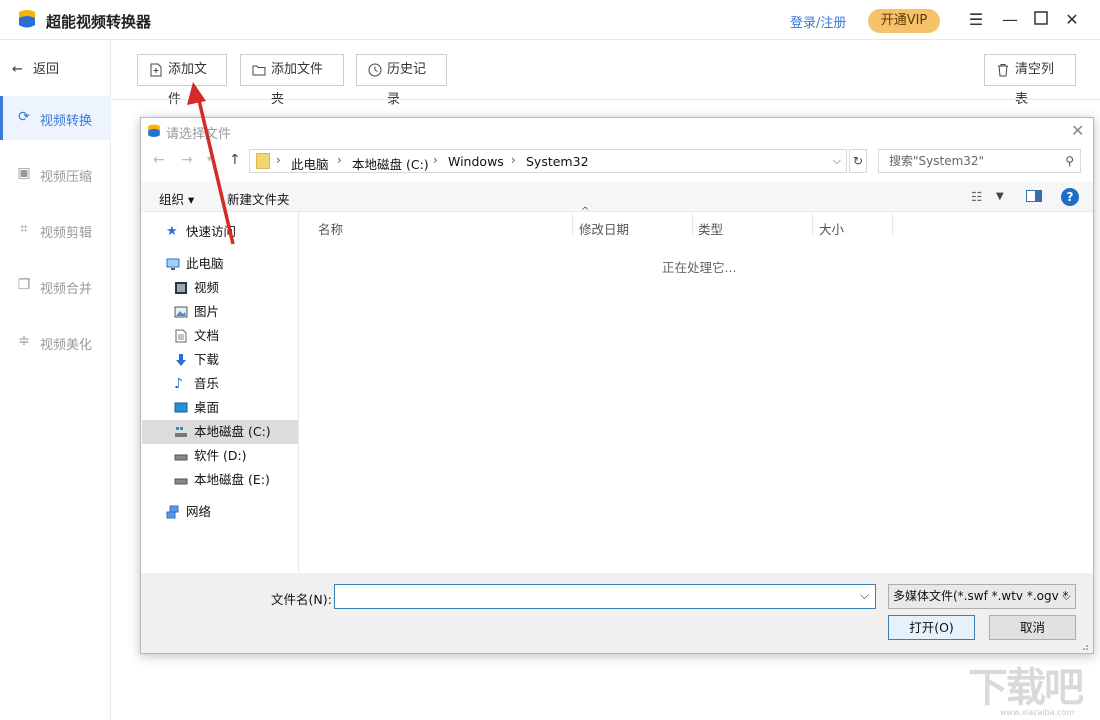  What do you see at coordinates (234, 288) in the screenshot?
I see `nav-item-video: 视频` at bounding box center [234, 288].